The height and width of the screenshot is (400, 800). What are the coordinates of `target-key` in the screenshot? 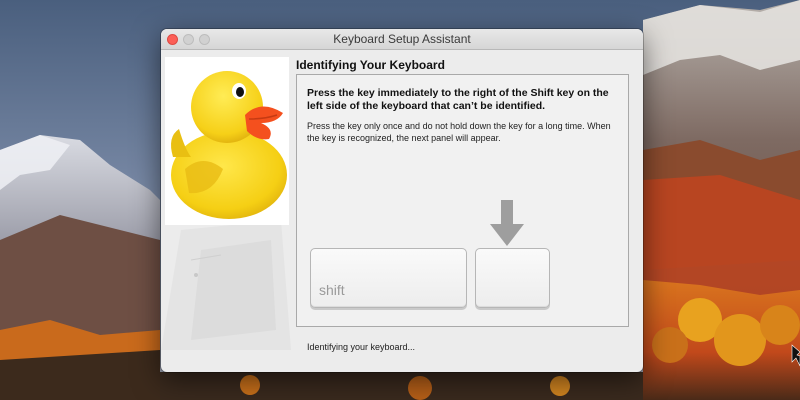 It's located at (512, 278).